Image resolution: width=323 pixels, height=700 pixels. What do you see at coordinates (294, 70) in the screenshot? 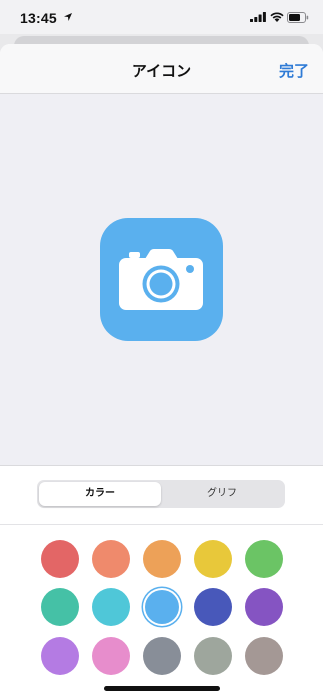
I see `done-button: 完了` at bounding box center [294, 70].